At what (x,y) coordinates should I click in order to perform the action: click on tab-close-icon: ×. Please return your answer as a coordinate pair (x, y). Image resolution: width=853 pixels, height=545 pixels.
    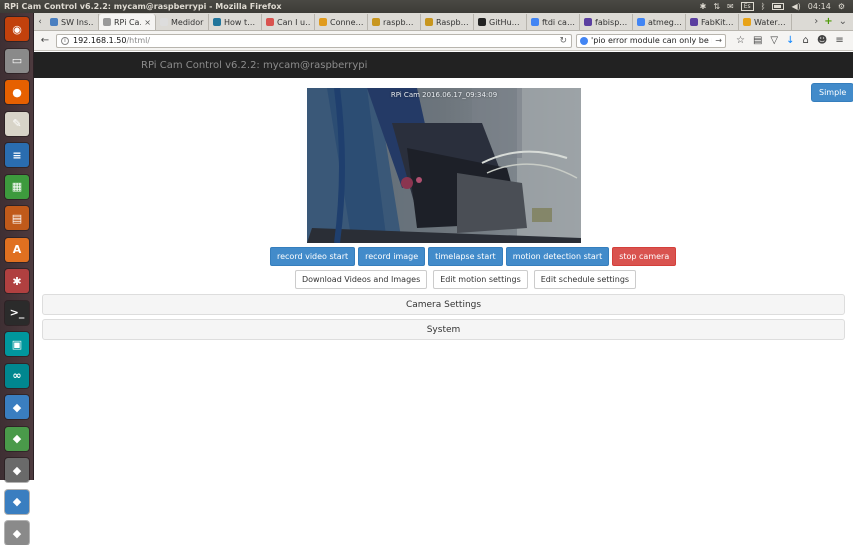
    Looking at the image, I should click on (147, 22).